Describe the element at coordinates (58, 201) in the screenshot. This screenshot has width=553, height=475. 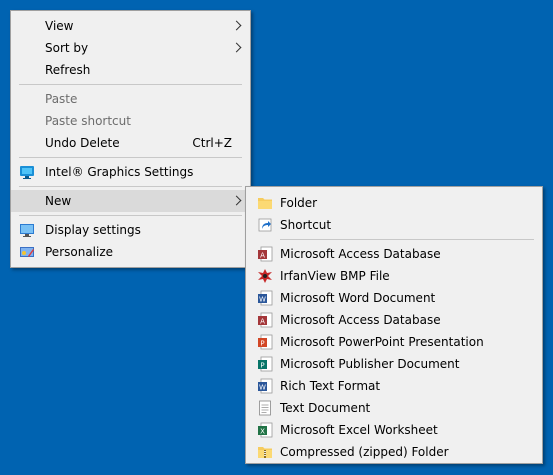
I see `menu-item-label: New` at that location.